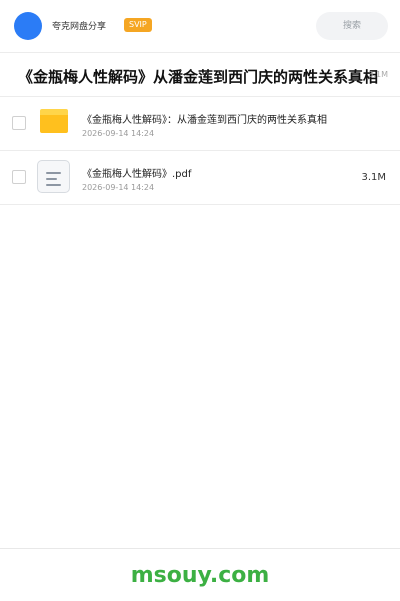 Image resolution: width=400 pixels, height=601 pixels. I want to click on share-total-size: 3.1M, so click(378, 74).